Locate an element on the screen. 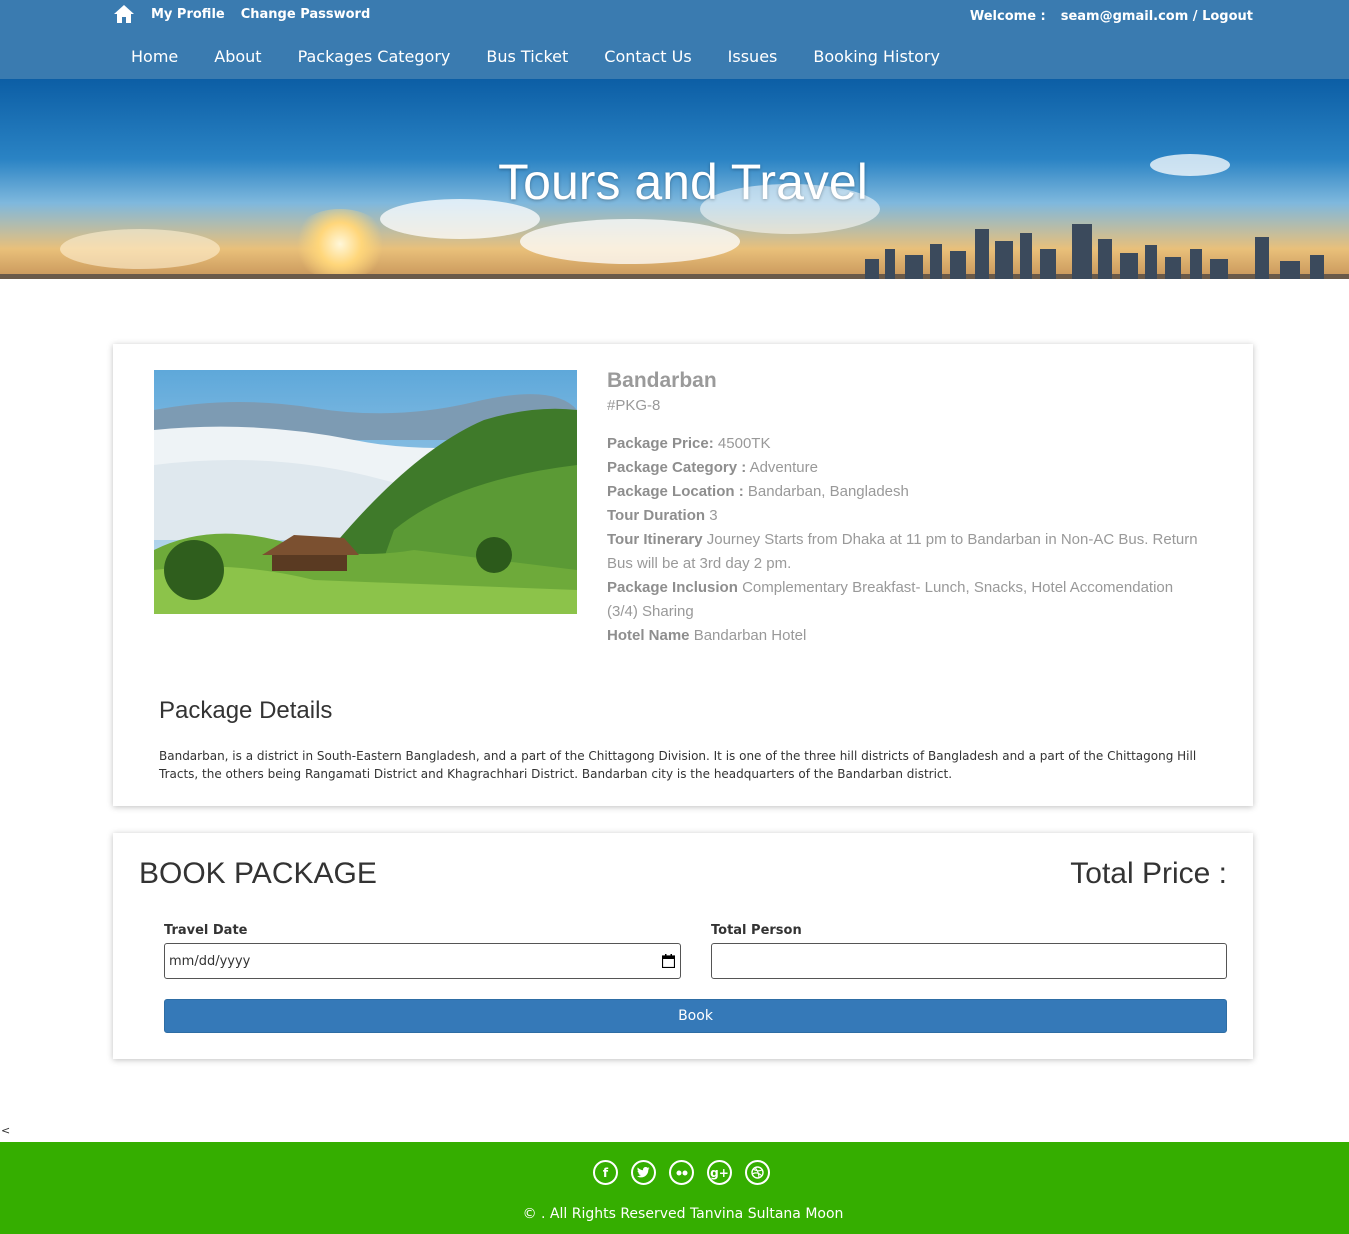 Image resolution: width=1349 pixels, height=1234 pixels. welcome-label: Welcome : is located at coordinates (1007, 16).